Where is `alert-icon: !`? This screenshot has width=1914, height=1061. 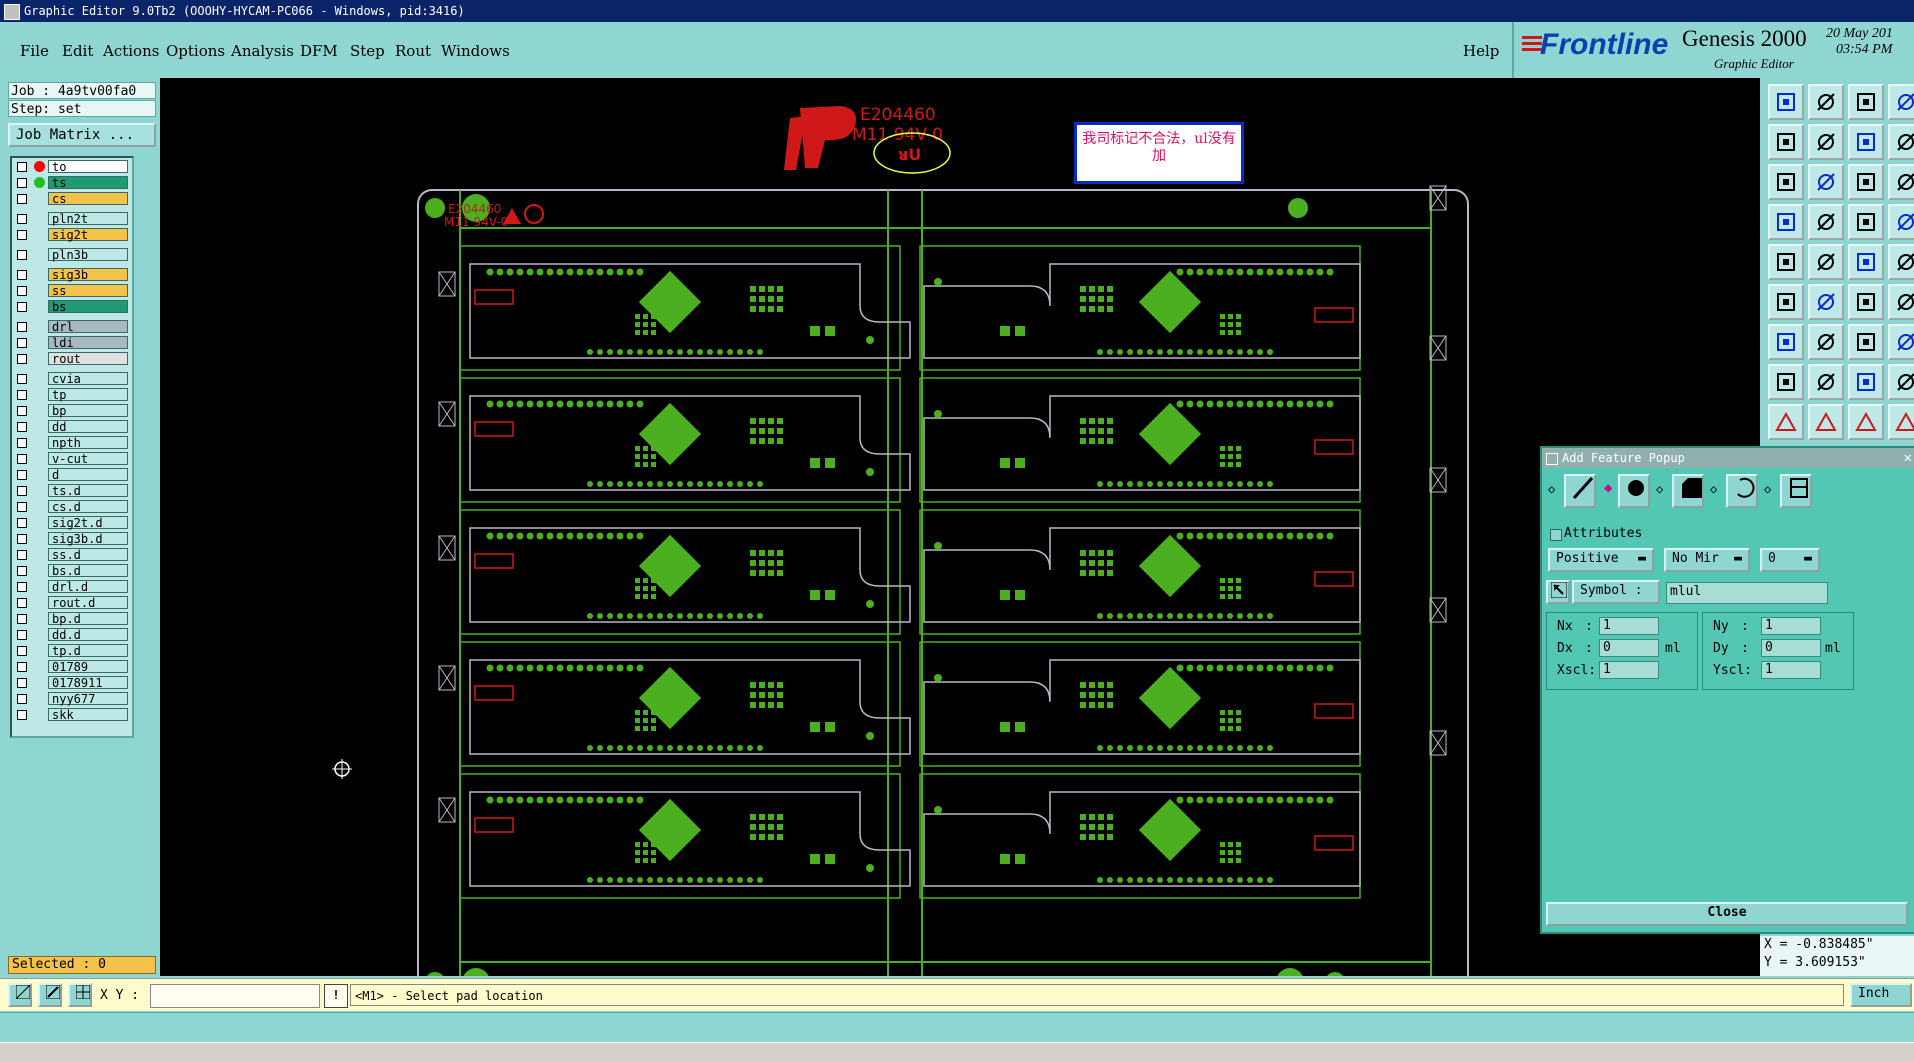 alert-icon: ! is located at coordinates (336, 996).